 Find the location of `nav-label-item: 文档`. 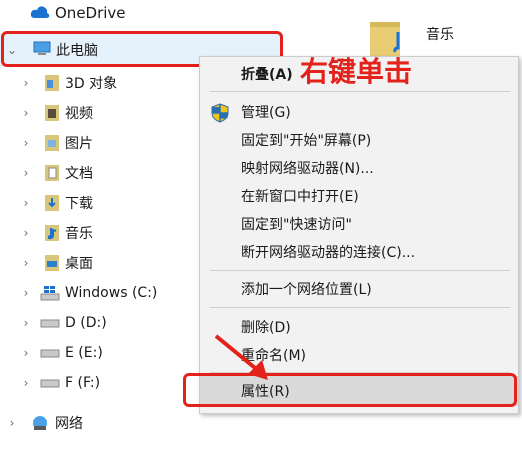

nav-label-item: 文档 is located at coordinates (79, 174).